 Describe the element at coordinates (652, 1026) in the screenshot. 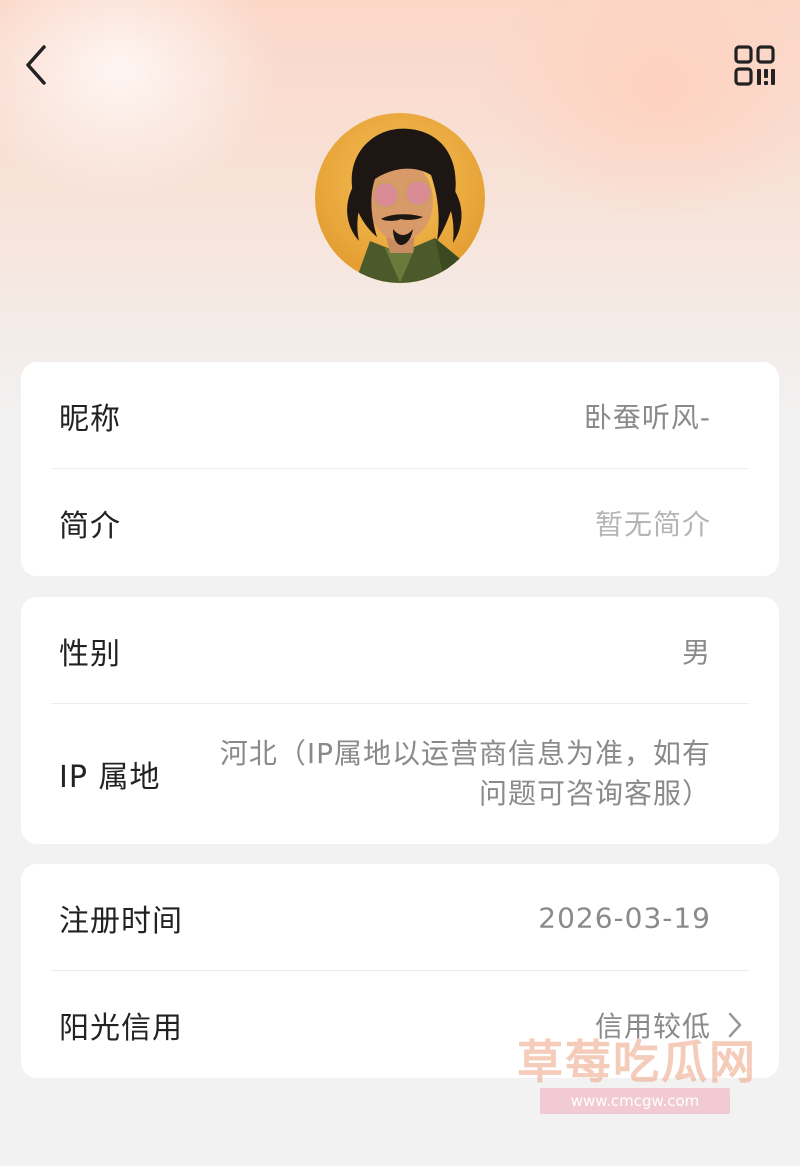

I see `sunshine-credit-value: 信用较低` at that location.